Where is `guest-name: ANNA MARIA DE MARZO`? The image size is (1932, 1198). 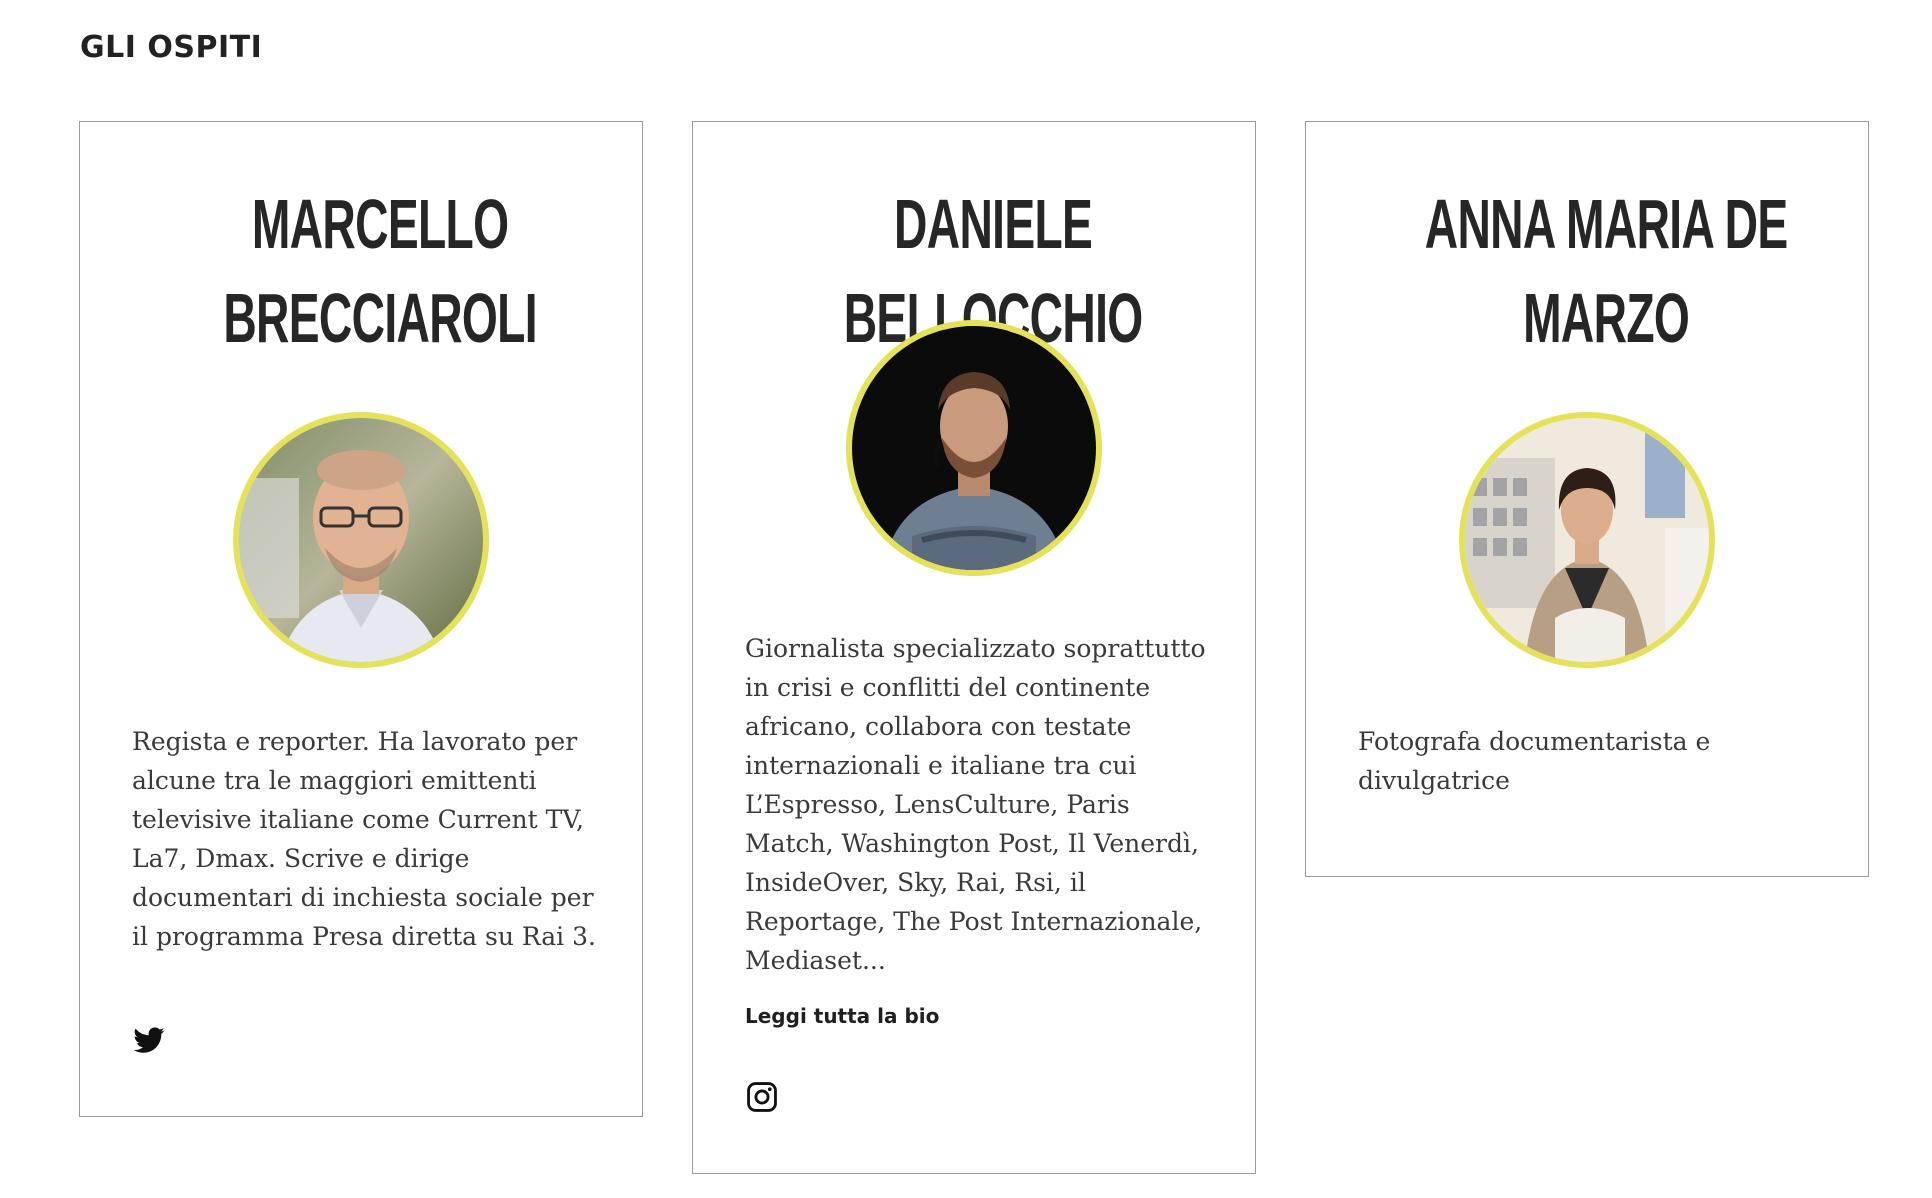
guest-name: ANNA MARIA DE MARZO is located at coordinates (1606, 271).